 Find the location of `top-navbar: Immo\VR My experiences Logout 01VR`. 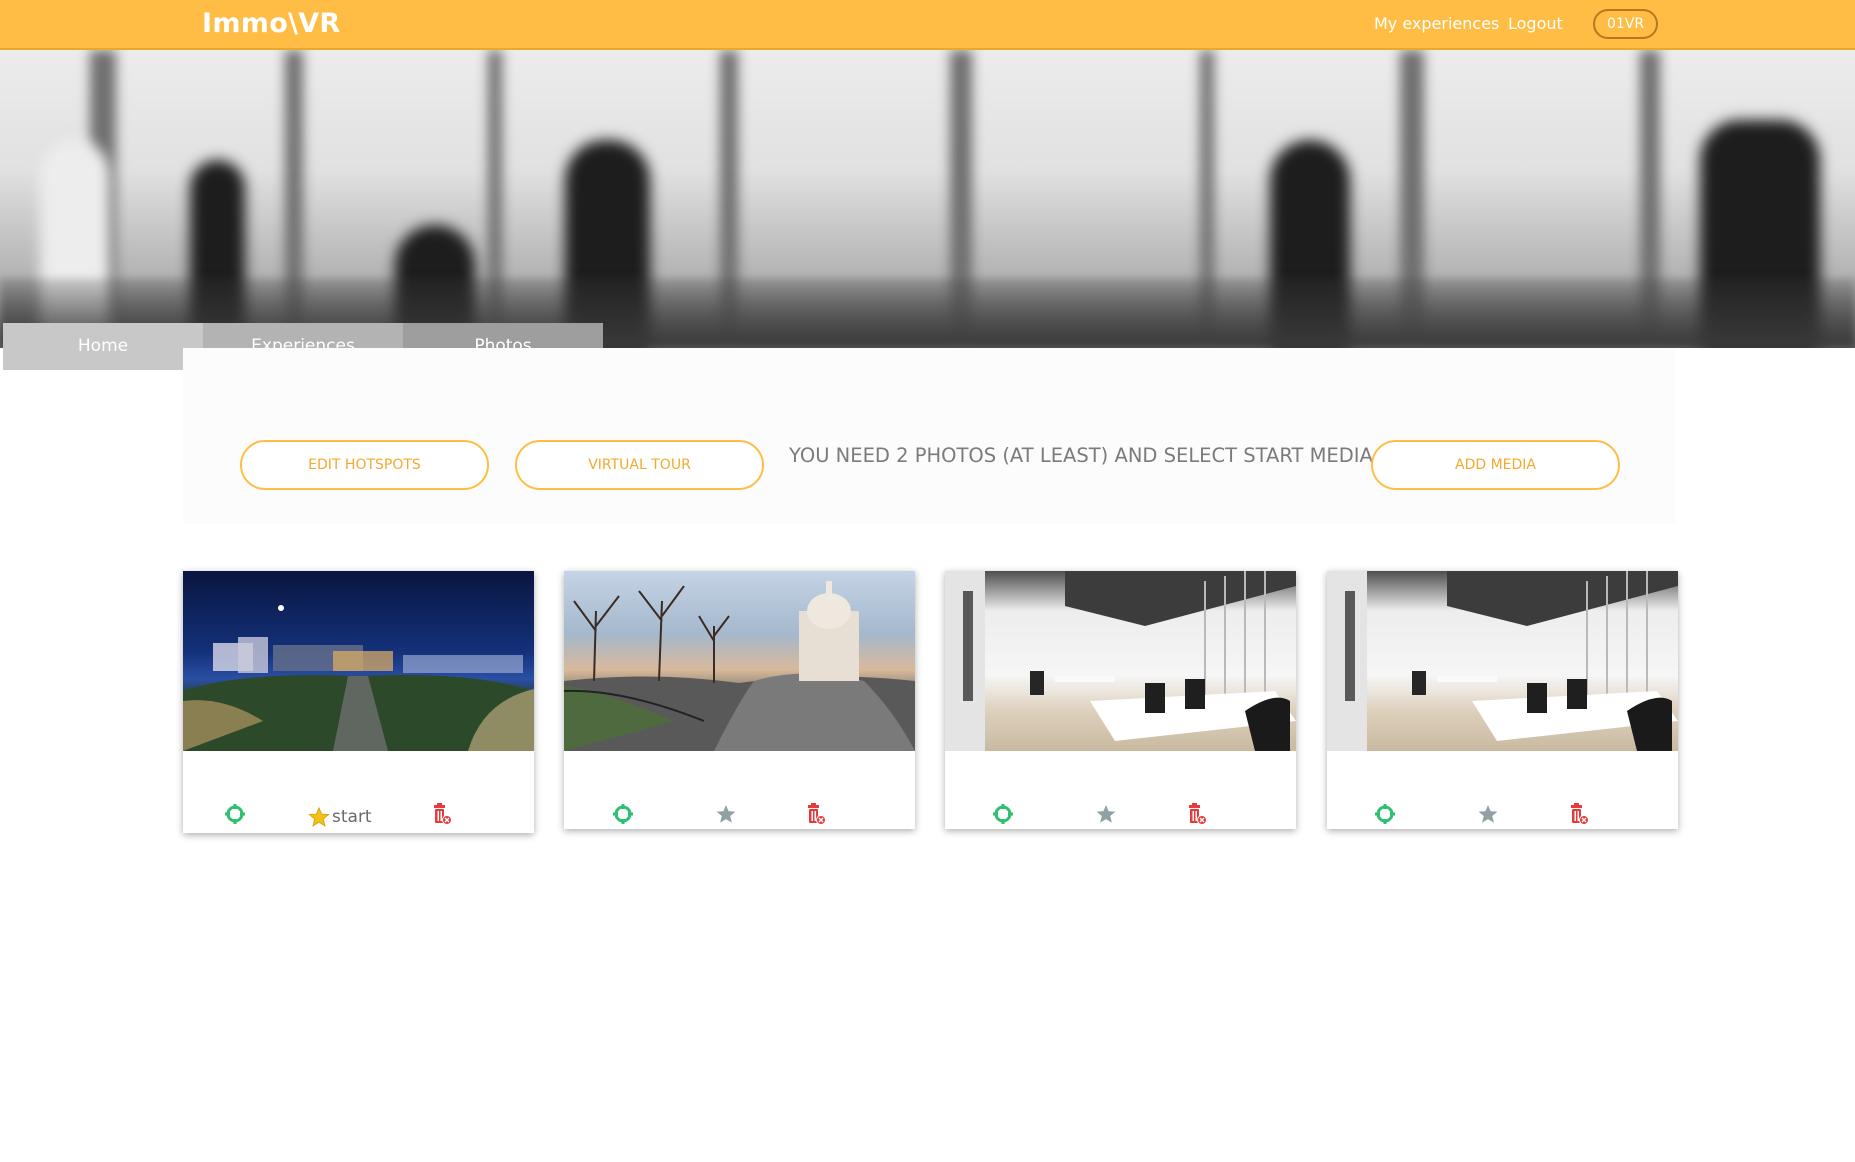

top-navbar: Immo\VR My experiences Logout 01VR is located at coordinates (927, 25).